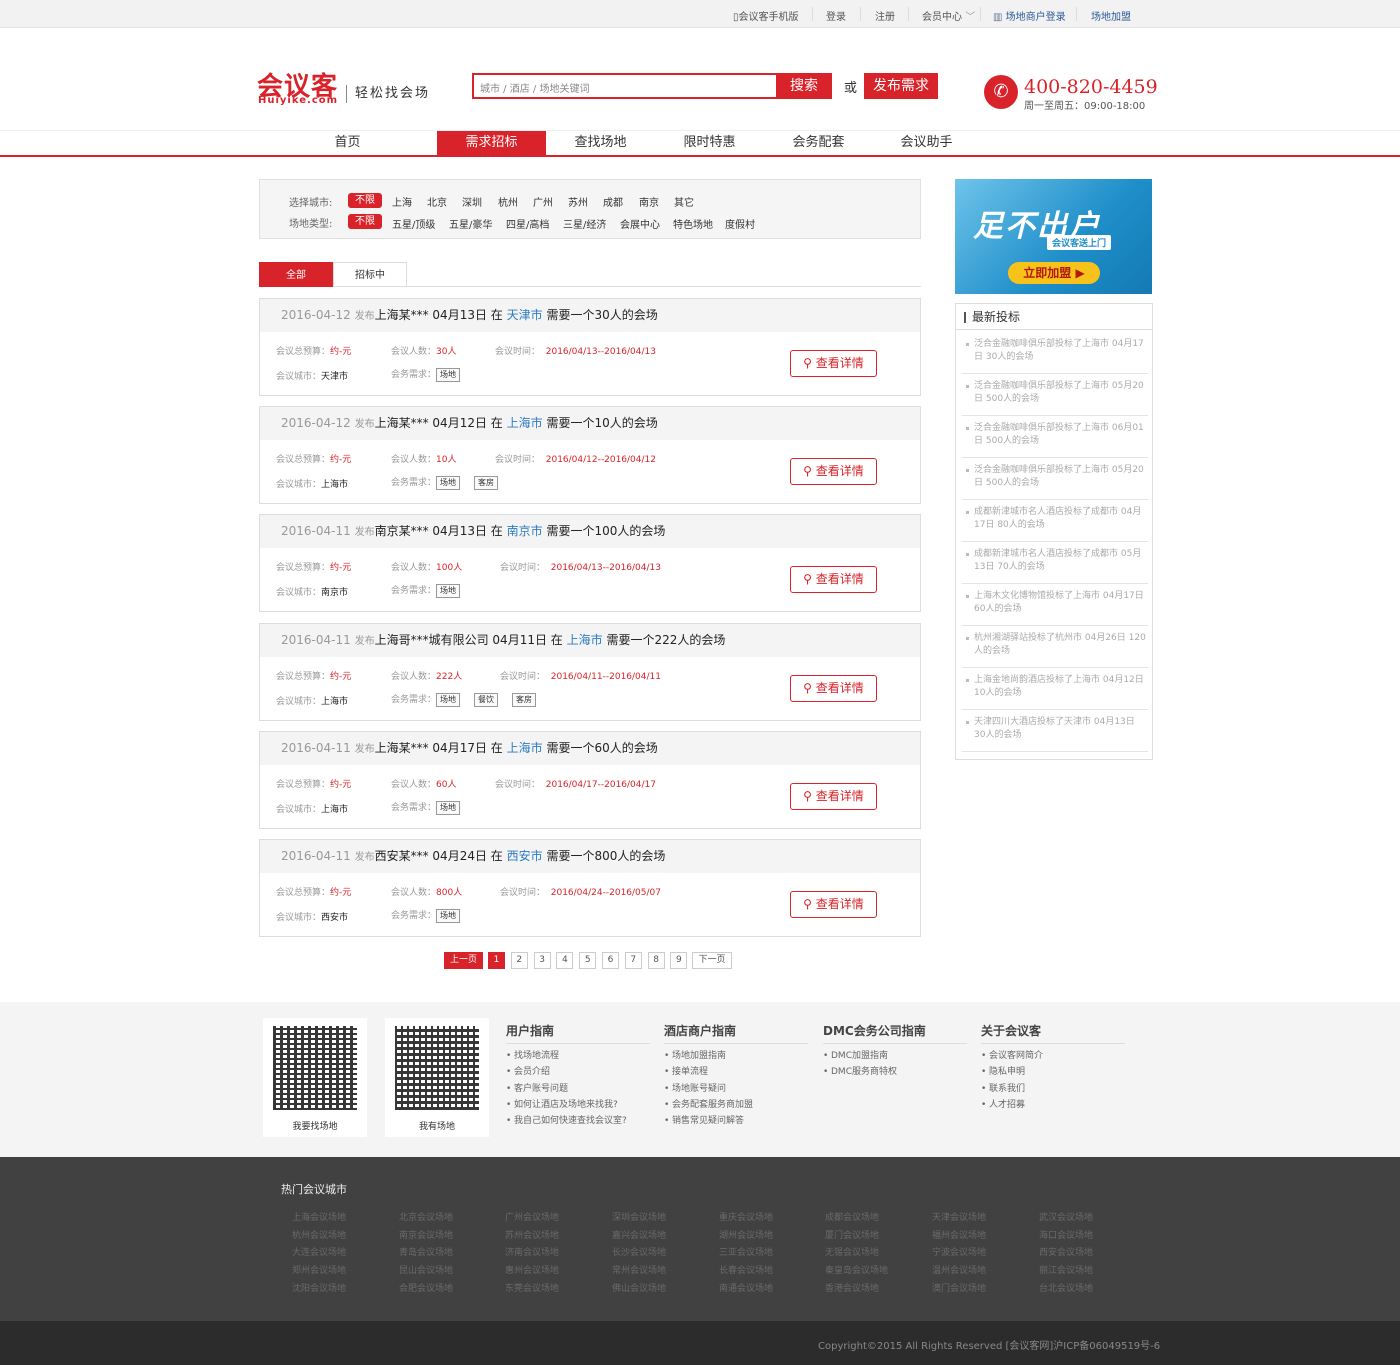 Image resolution: width=1400 pixels, height=1365 pixels. Describe the element at coordinates (584, 223) in the screenshot. I see `type-option: 三星/经济` at that location.